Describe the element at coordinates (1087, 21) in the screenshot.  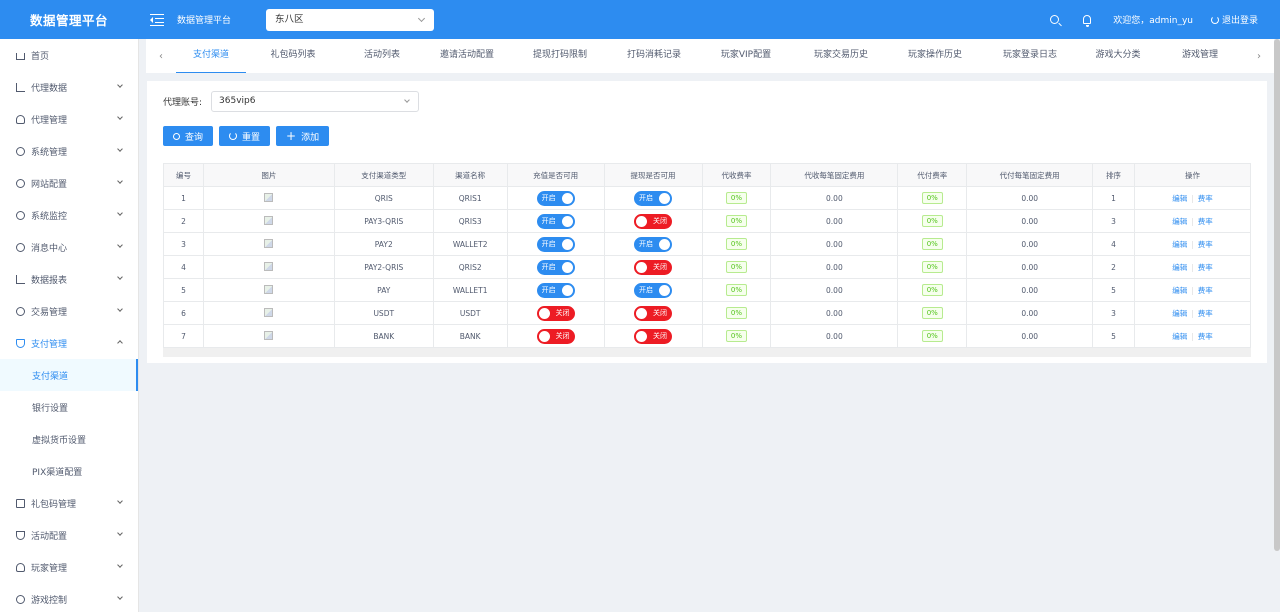
I see `bell-icon` at that location.